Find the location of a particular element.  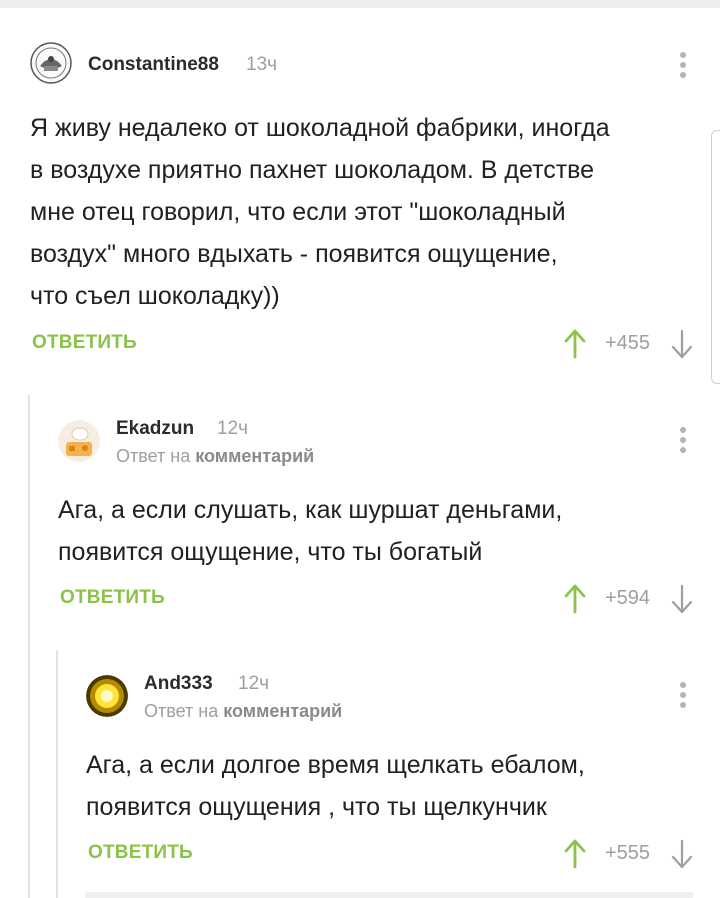

username: And333 is located at coordinates (178, 684).